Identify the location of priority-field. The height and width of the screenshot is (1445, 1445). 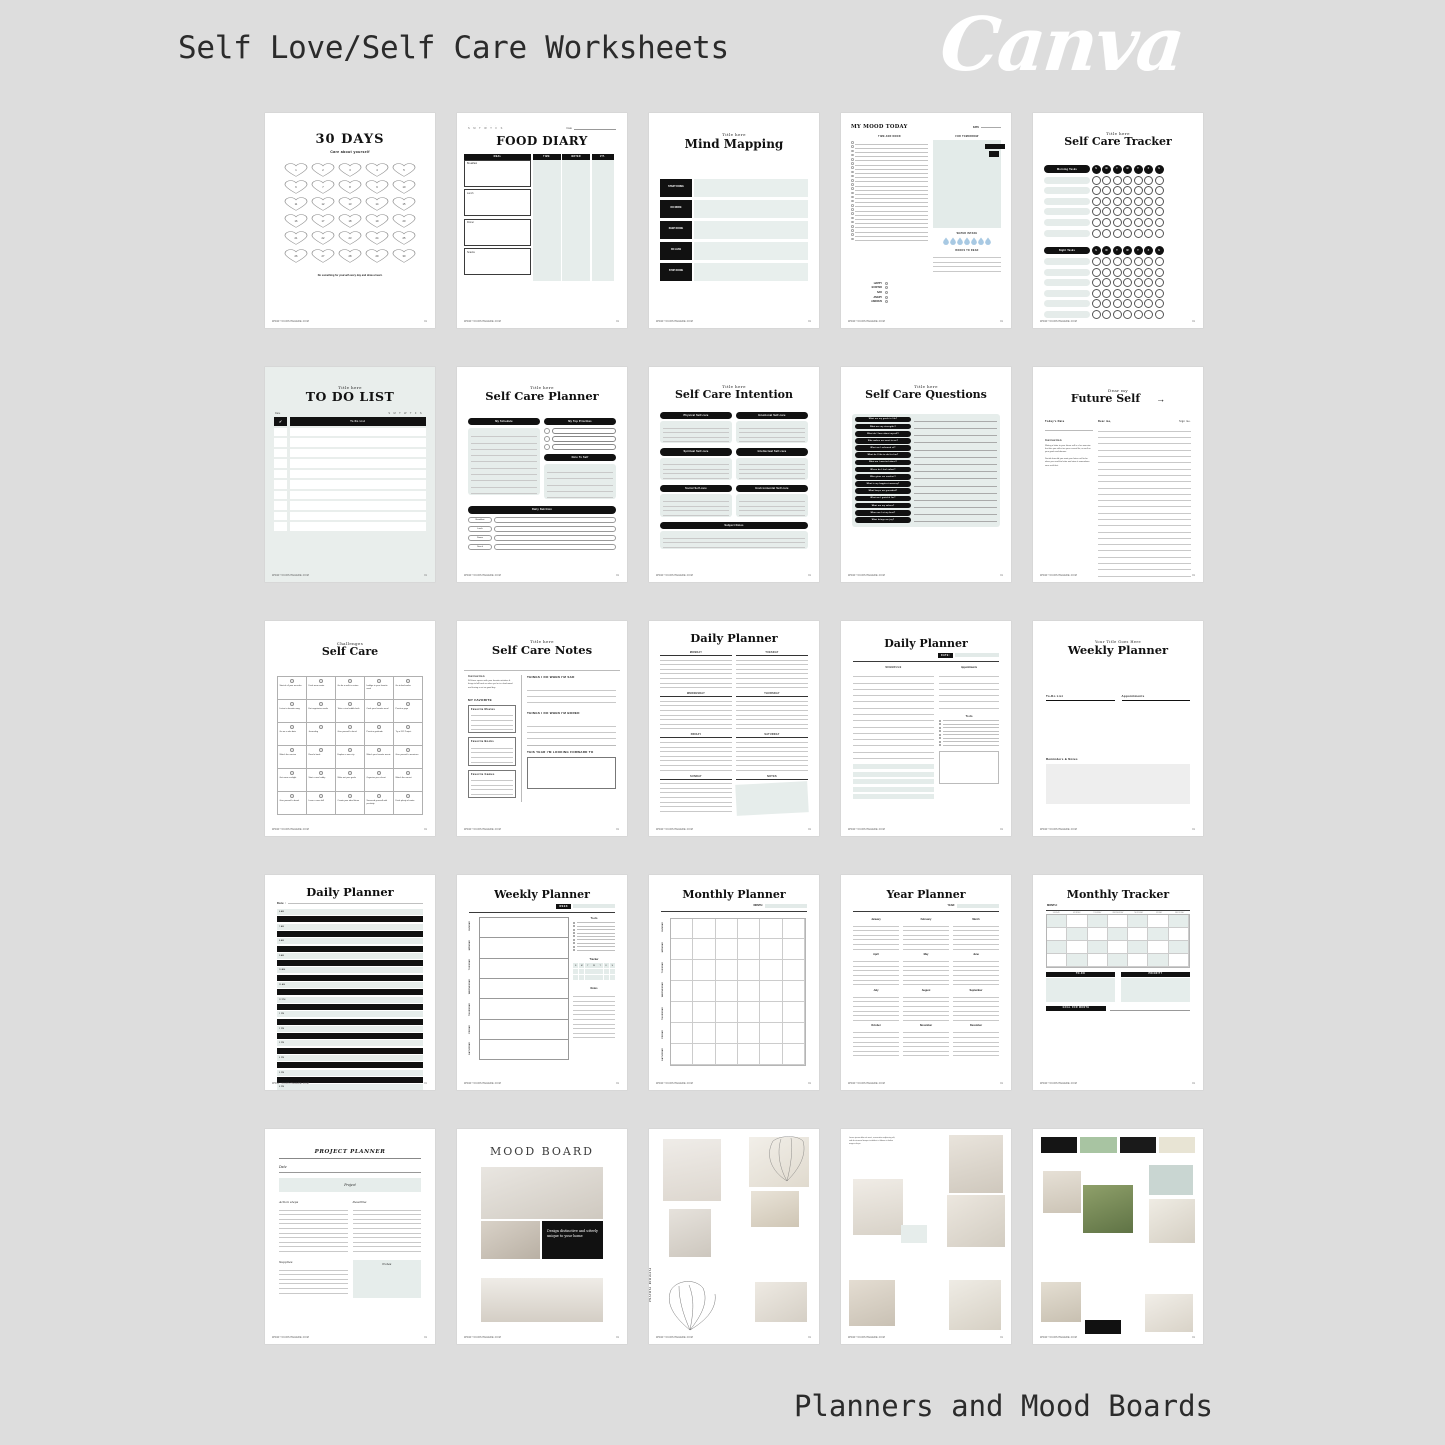
(583, 438).